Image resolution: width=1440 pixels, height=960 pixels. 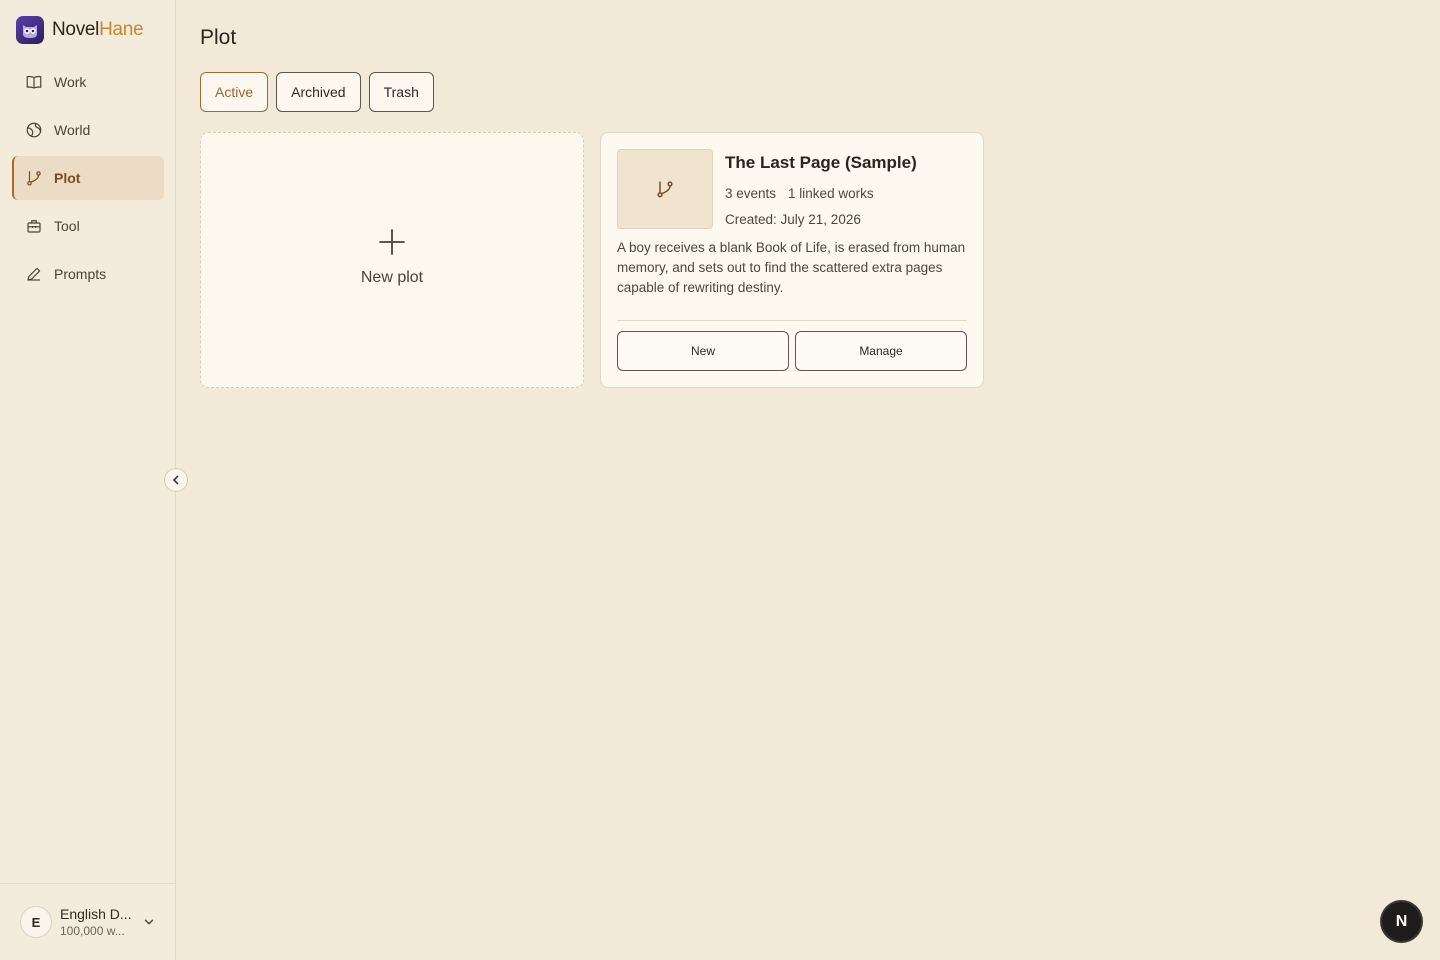 I want to click on plot-created-date: Created: July 21, 2026, so click(x=793, y=219).